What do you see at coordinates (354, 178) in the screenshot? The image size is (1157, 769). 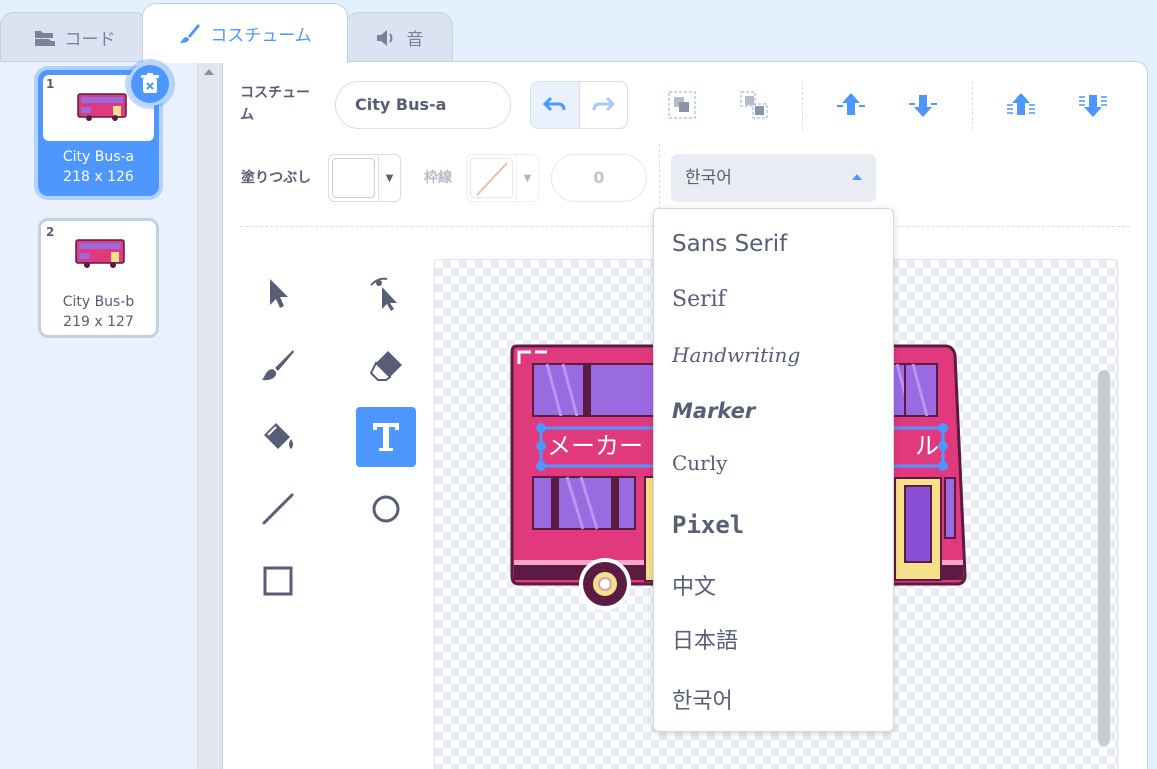 I see `fill-color-swatch` at bounding box center [354, 178].